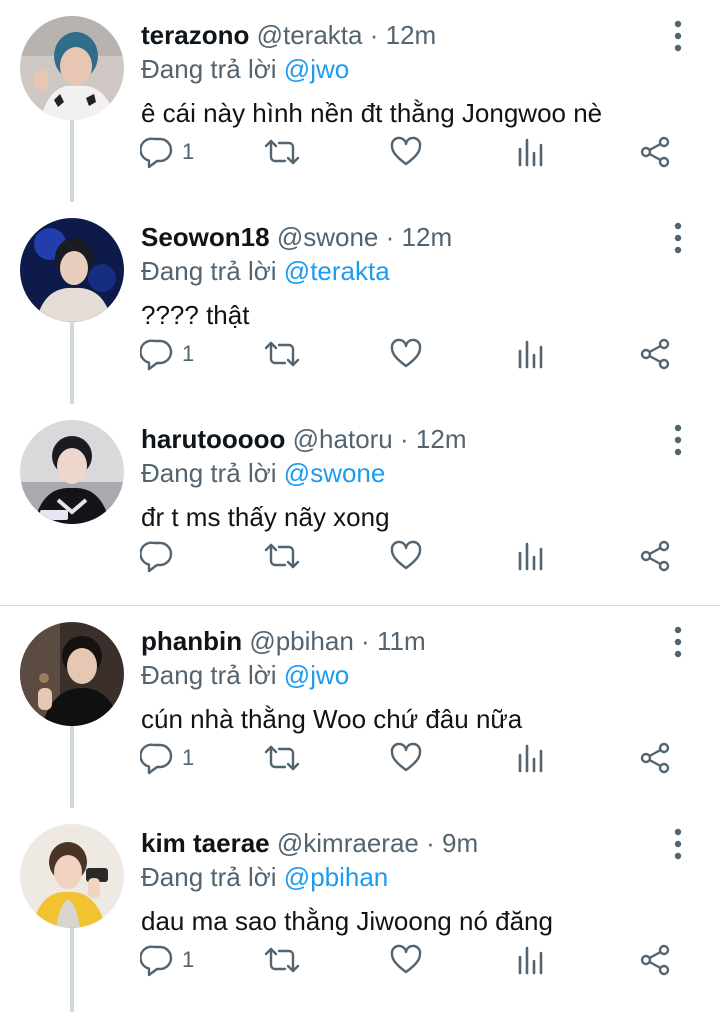  What do you see at coordinates (337, 271) in the screenshot?
I see `mention-link: @terakta` at bounding box center [337, 271].